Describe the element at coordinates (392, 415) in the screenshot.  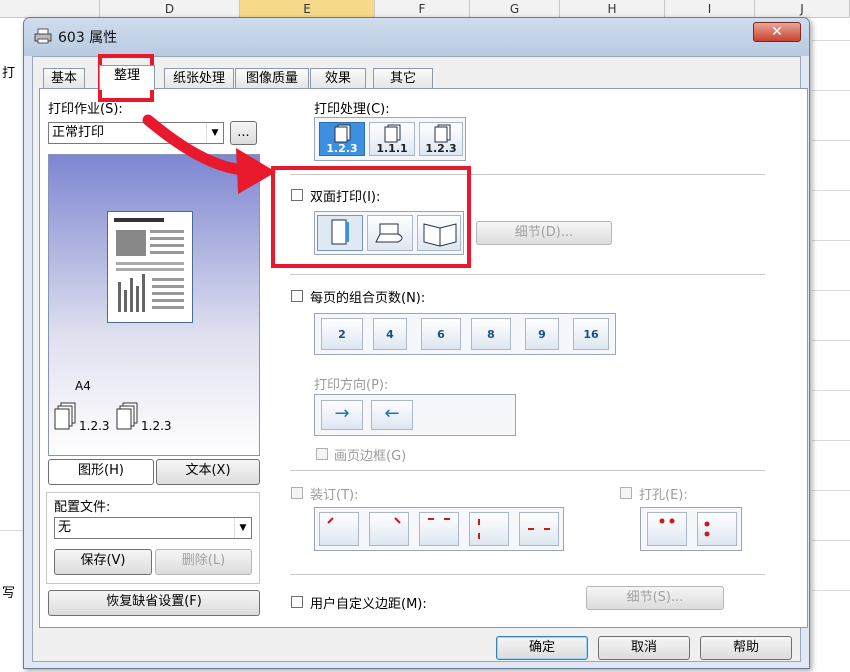
I see `arrow-left-icon: ←` at that location.